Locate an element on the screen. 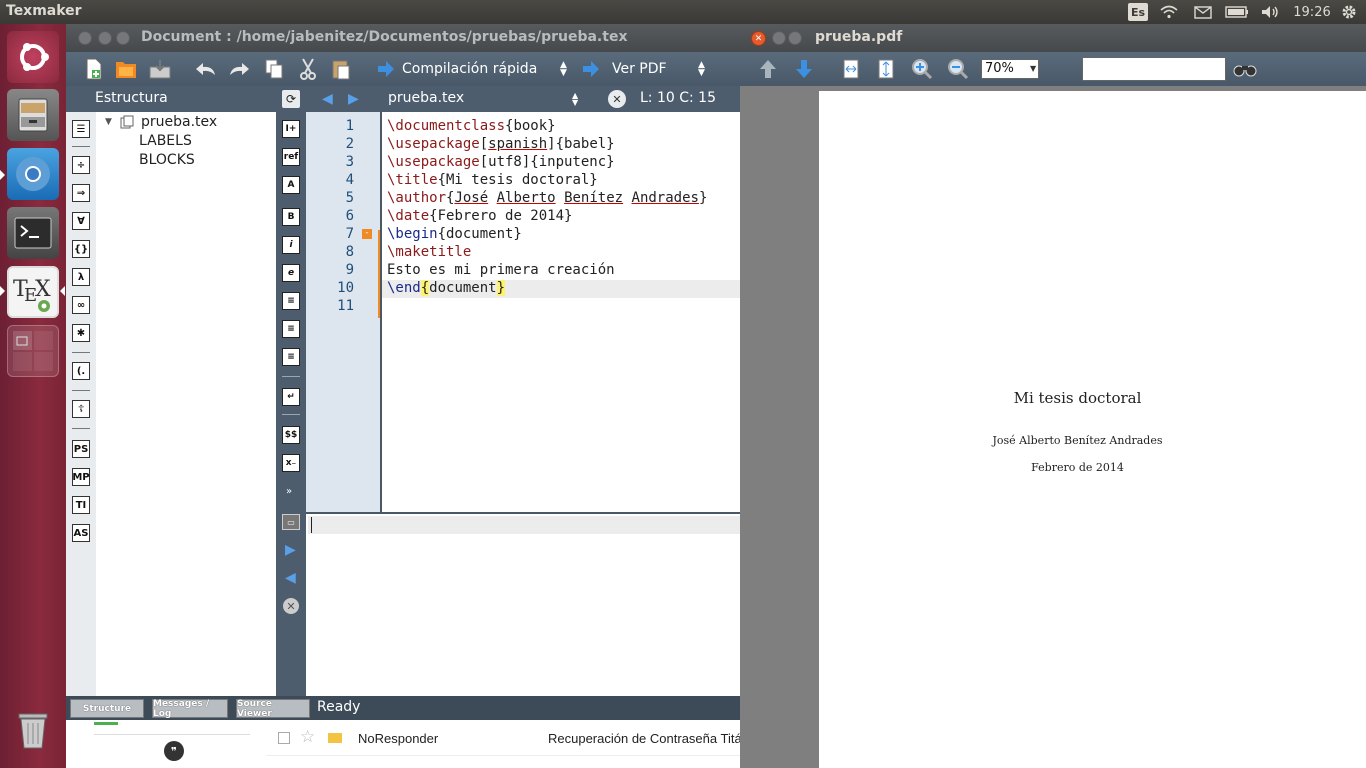 The width and height of the screenshot is (1366, 768). next-error-icon: ▶ is located at coordinates (290, 550).